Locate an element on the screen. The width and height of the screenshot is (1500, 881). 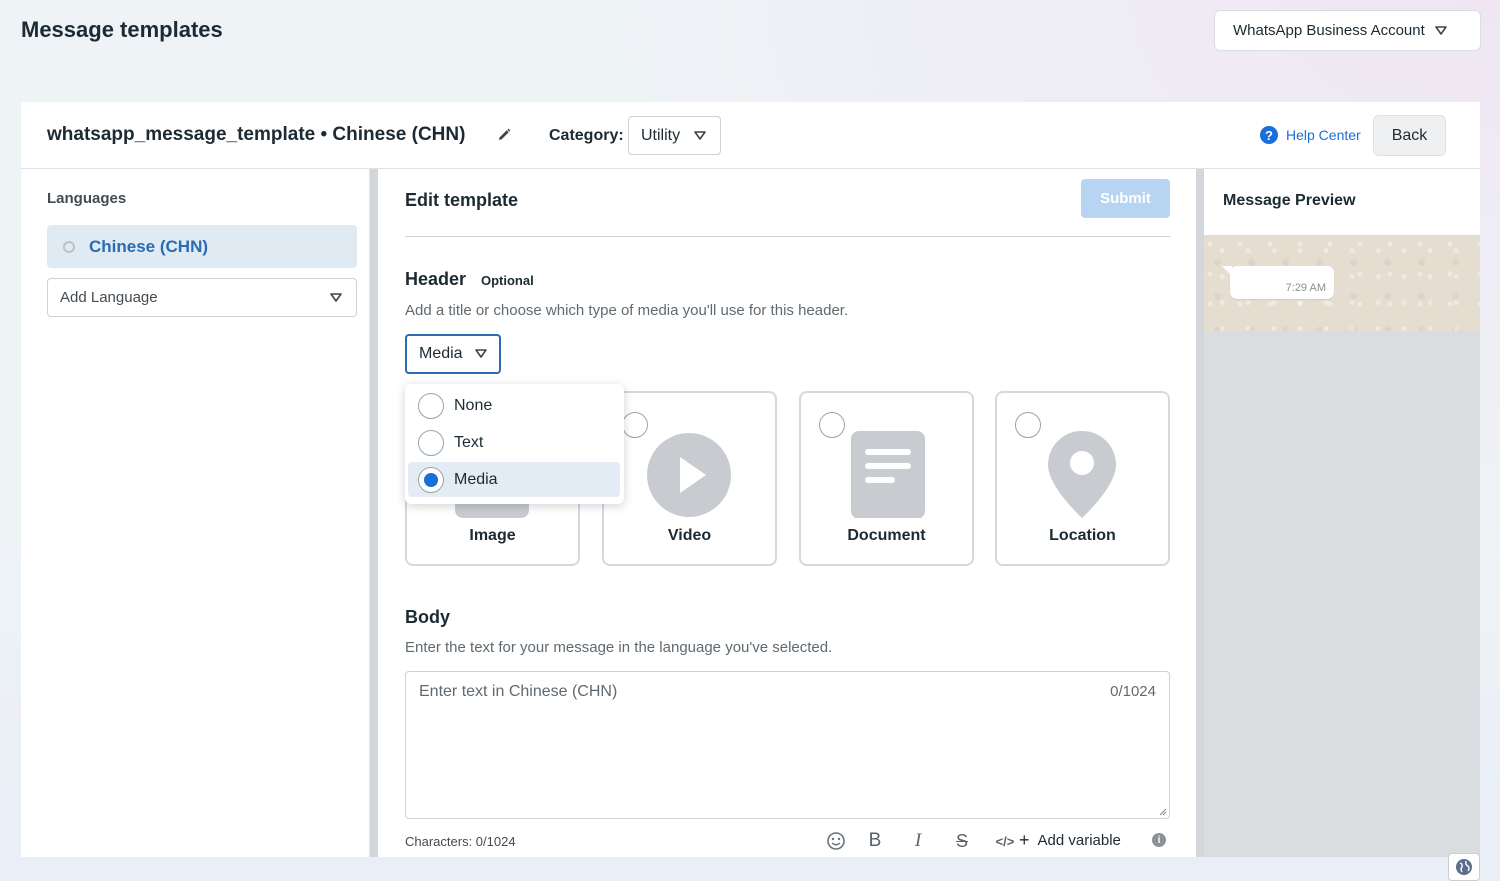
media-card-location: Location is located at coordinates (1082, 478).